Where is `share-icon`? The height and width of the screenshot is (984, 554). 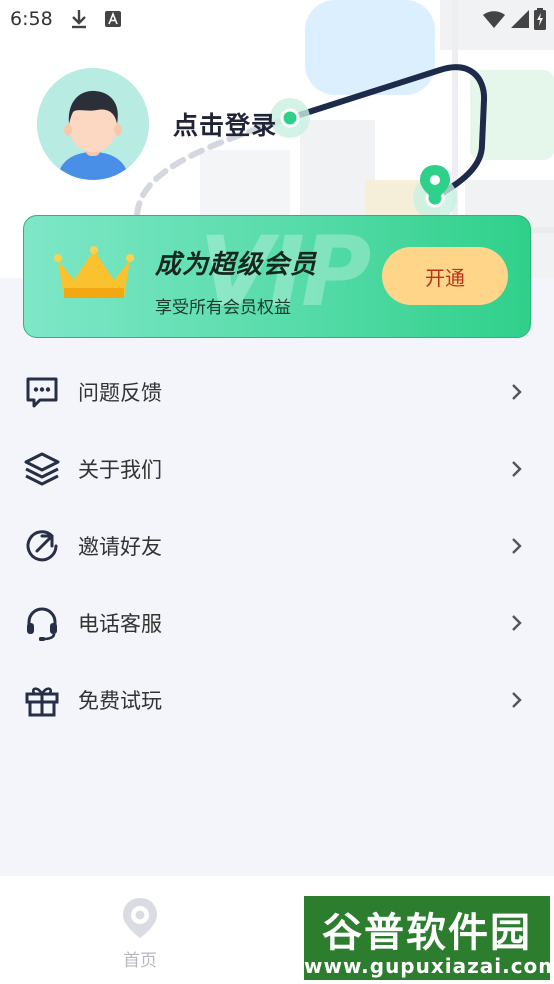 share-icon is located at coordinates (42, 546).